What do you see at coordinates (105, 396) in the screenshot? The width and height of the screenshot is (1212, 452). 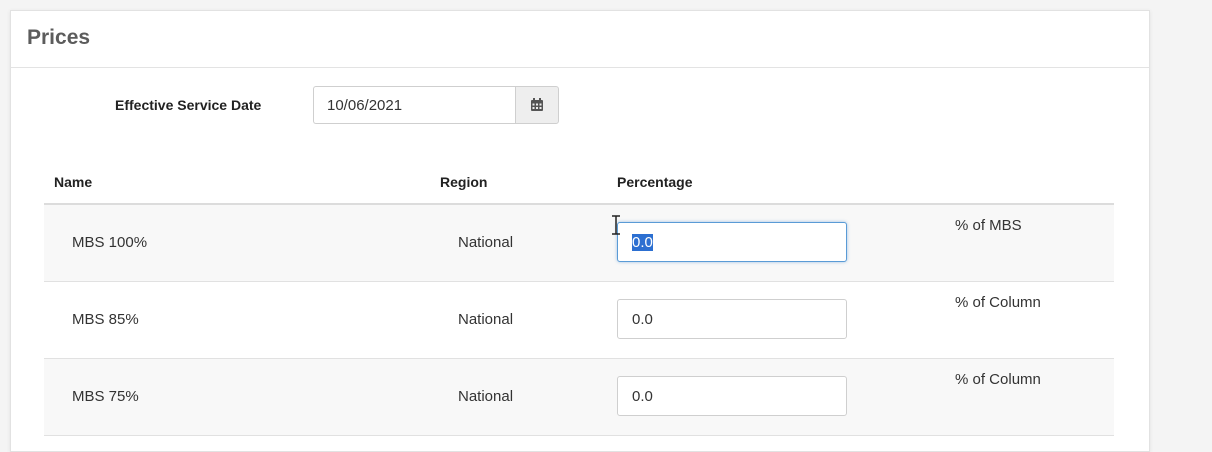 I see `row-name: MBS 75%` at bounding box center [105, 396].